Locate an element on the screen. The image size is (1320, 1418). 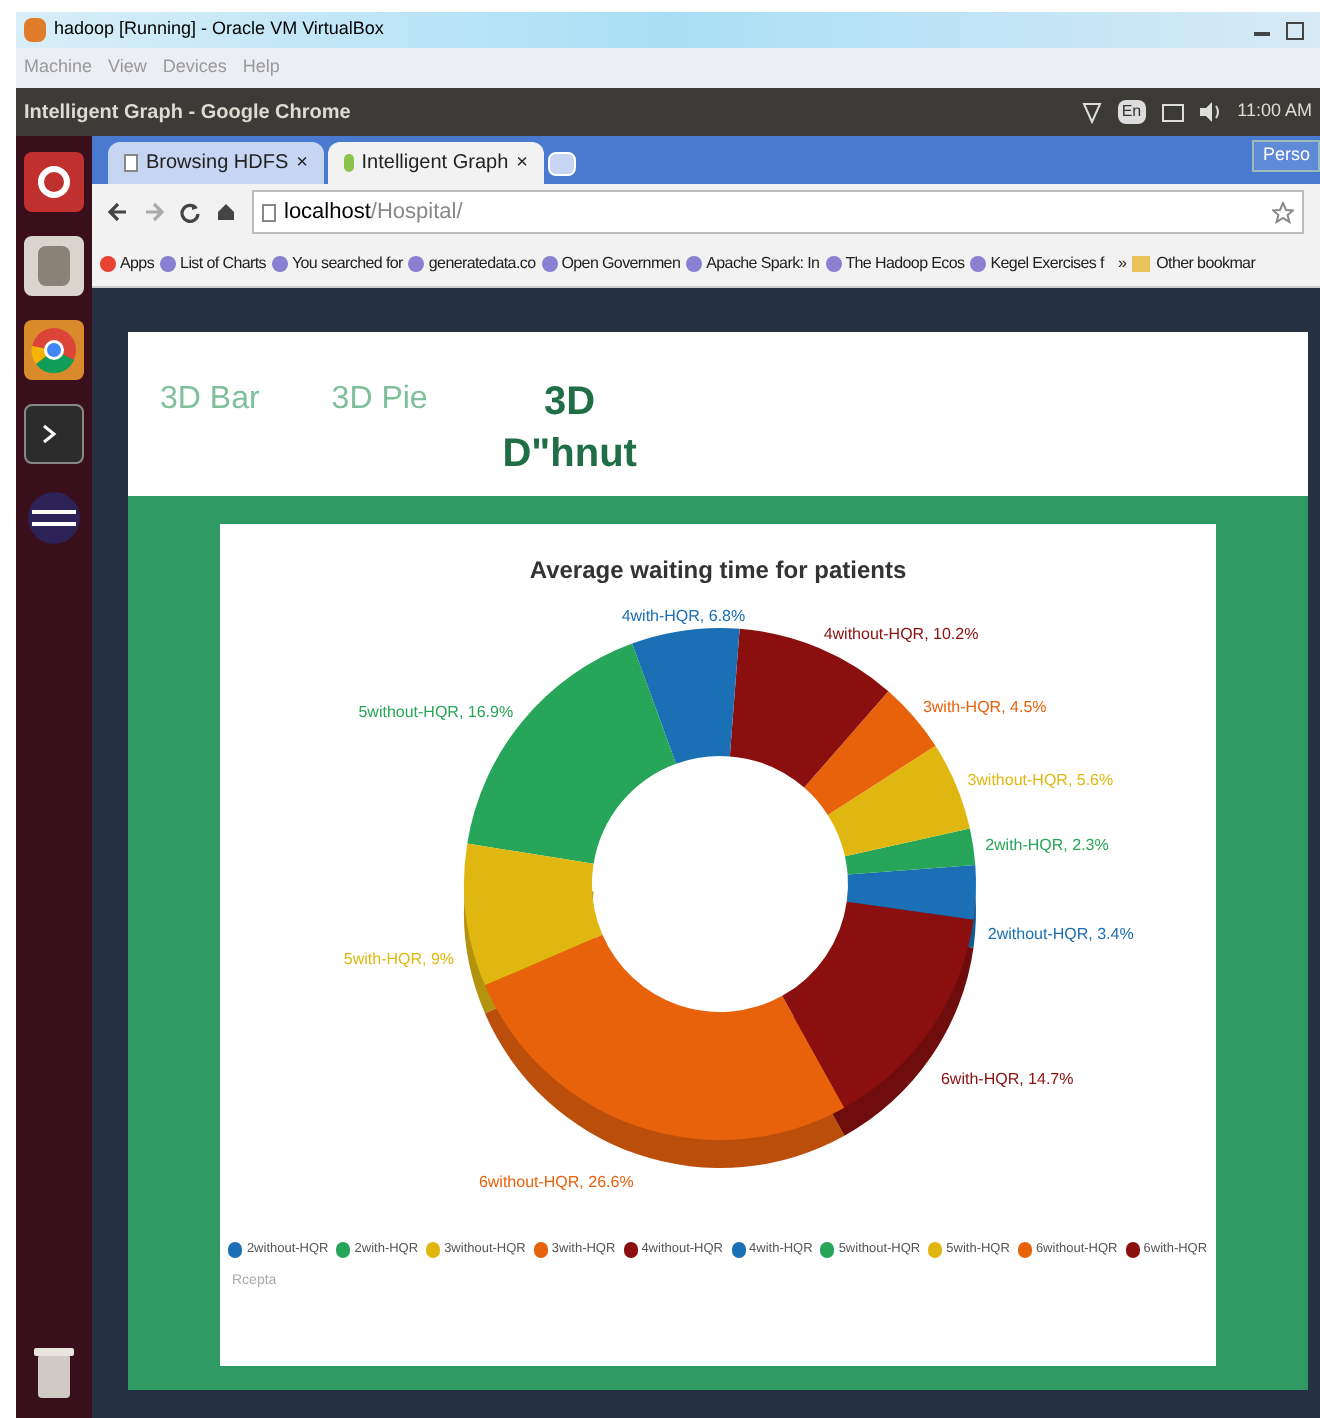
bookmark: You searched for is located at coordinates (337, 263).